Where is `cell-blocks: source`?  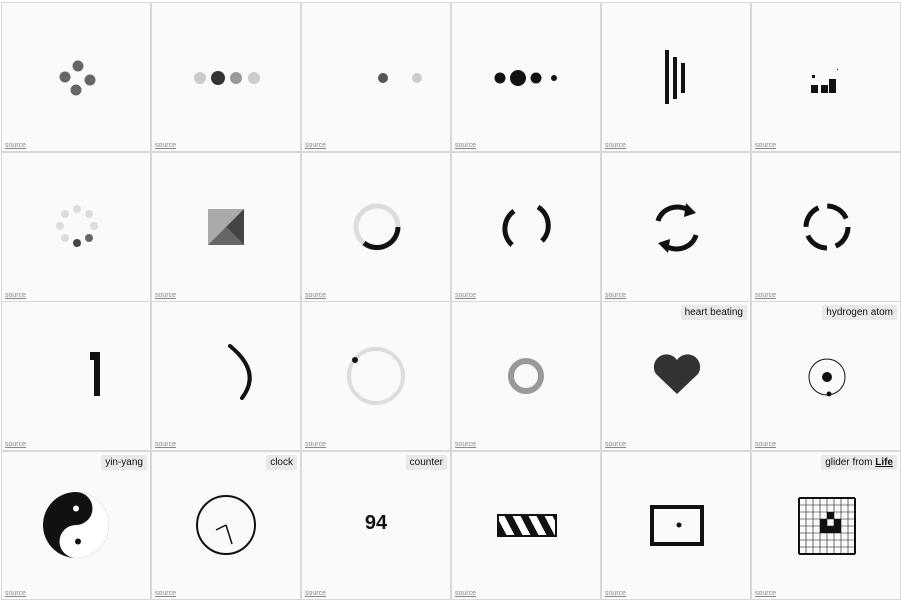 cell-blocks: source is located at coordinates (826, 77).